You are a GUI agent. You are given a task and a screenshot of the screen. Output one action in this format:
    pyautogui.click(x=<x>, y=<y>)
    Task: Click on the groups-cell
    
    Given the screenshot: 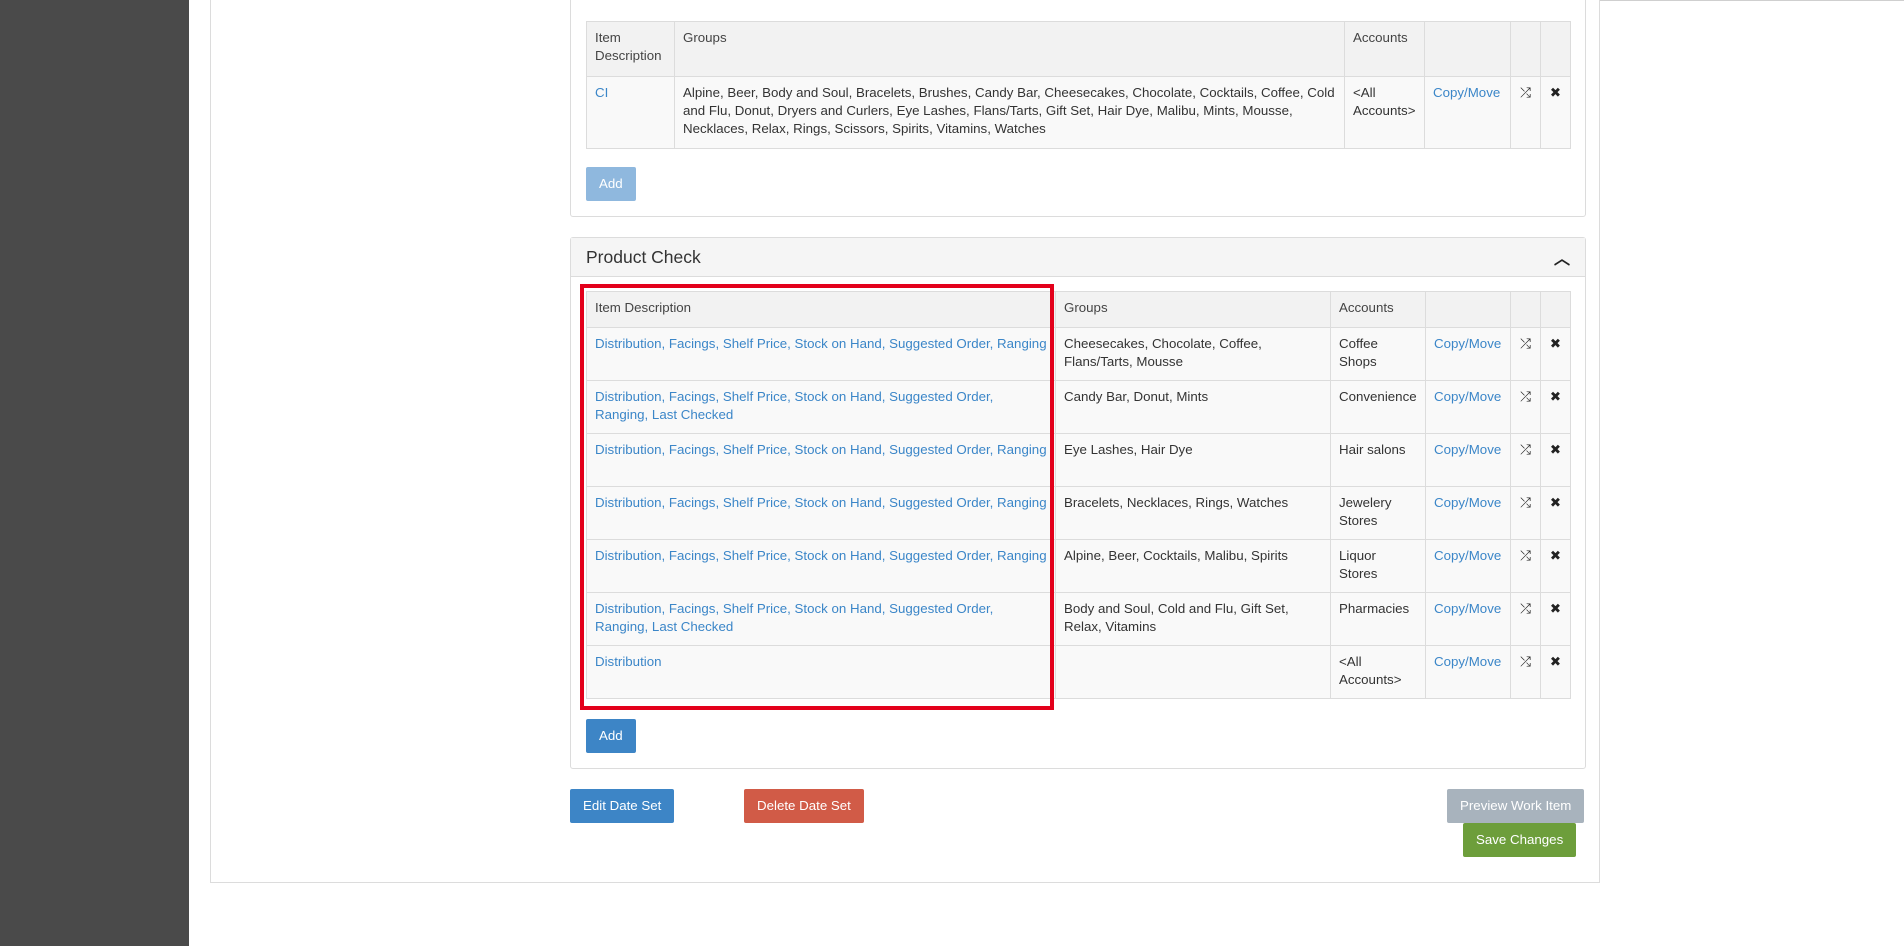 What is the action you would take?
    pyautogui.click(x=1193, y=672)
    